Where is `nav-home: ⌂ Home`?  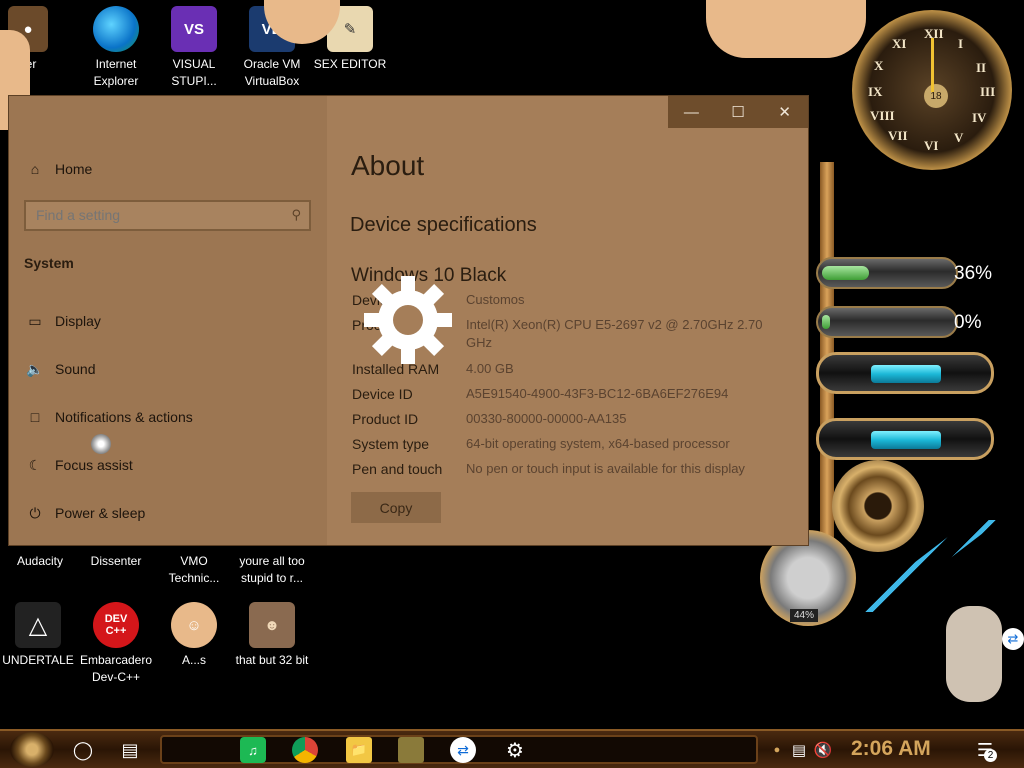 nav-home: ⌂ Home is located at coordinates (58, 169).